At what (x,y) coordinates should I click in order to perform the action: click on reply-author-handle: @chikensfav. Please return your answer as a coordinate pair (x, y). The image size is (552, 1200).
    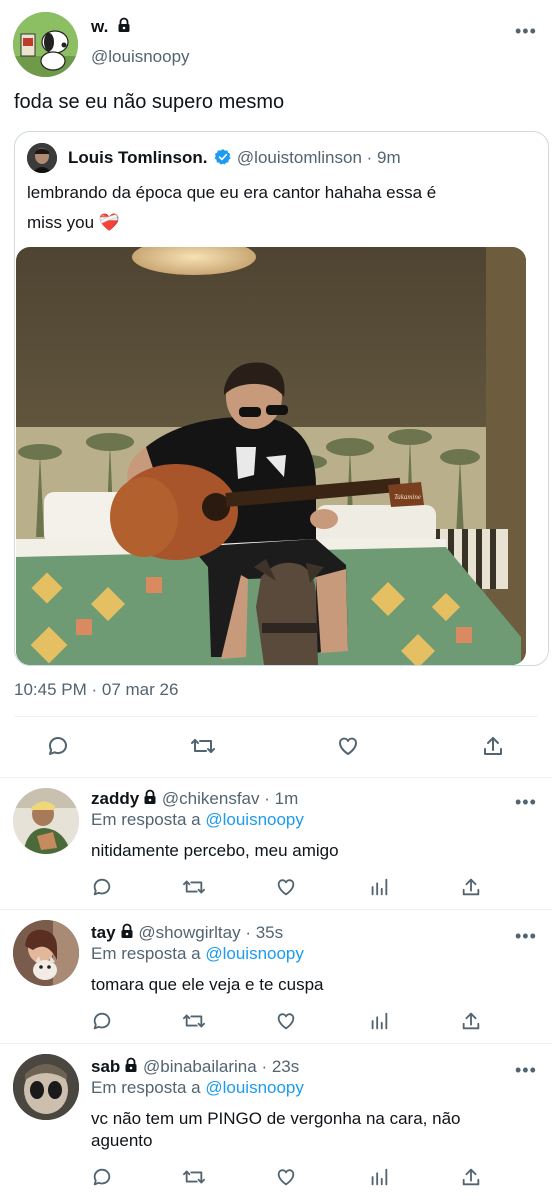
    Looking at the image, I should click on (211, 798).